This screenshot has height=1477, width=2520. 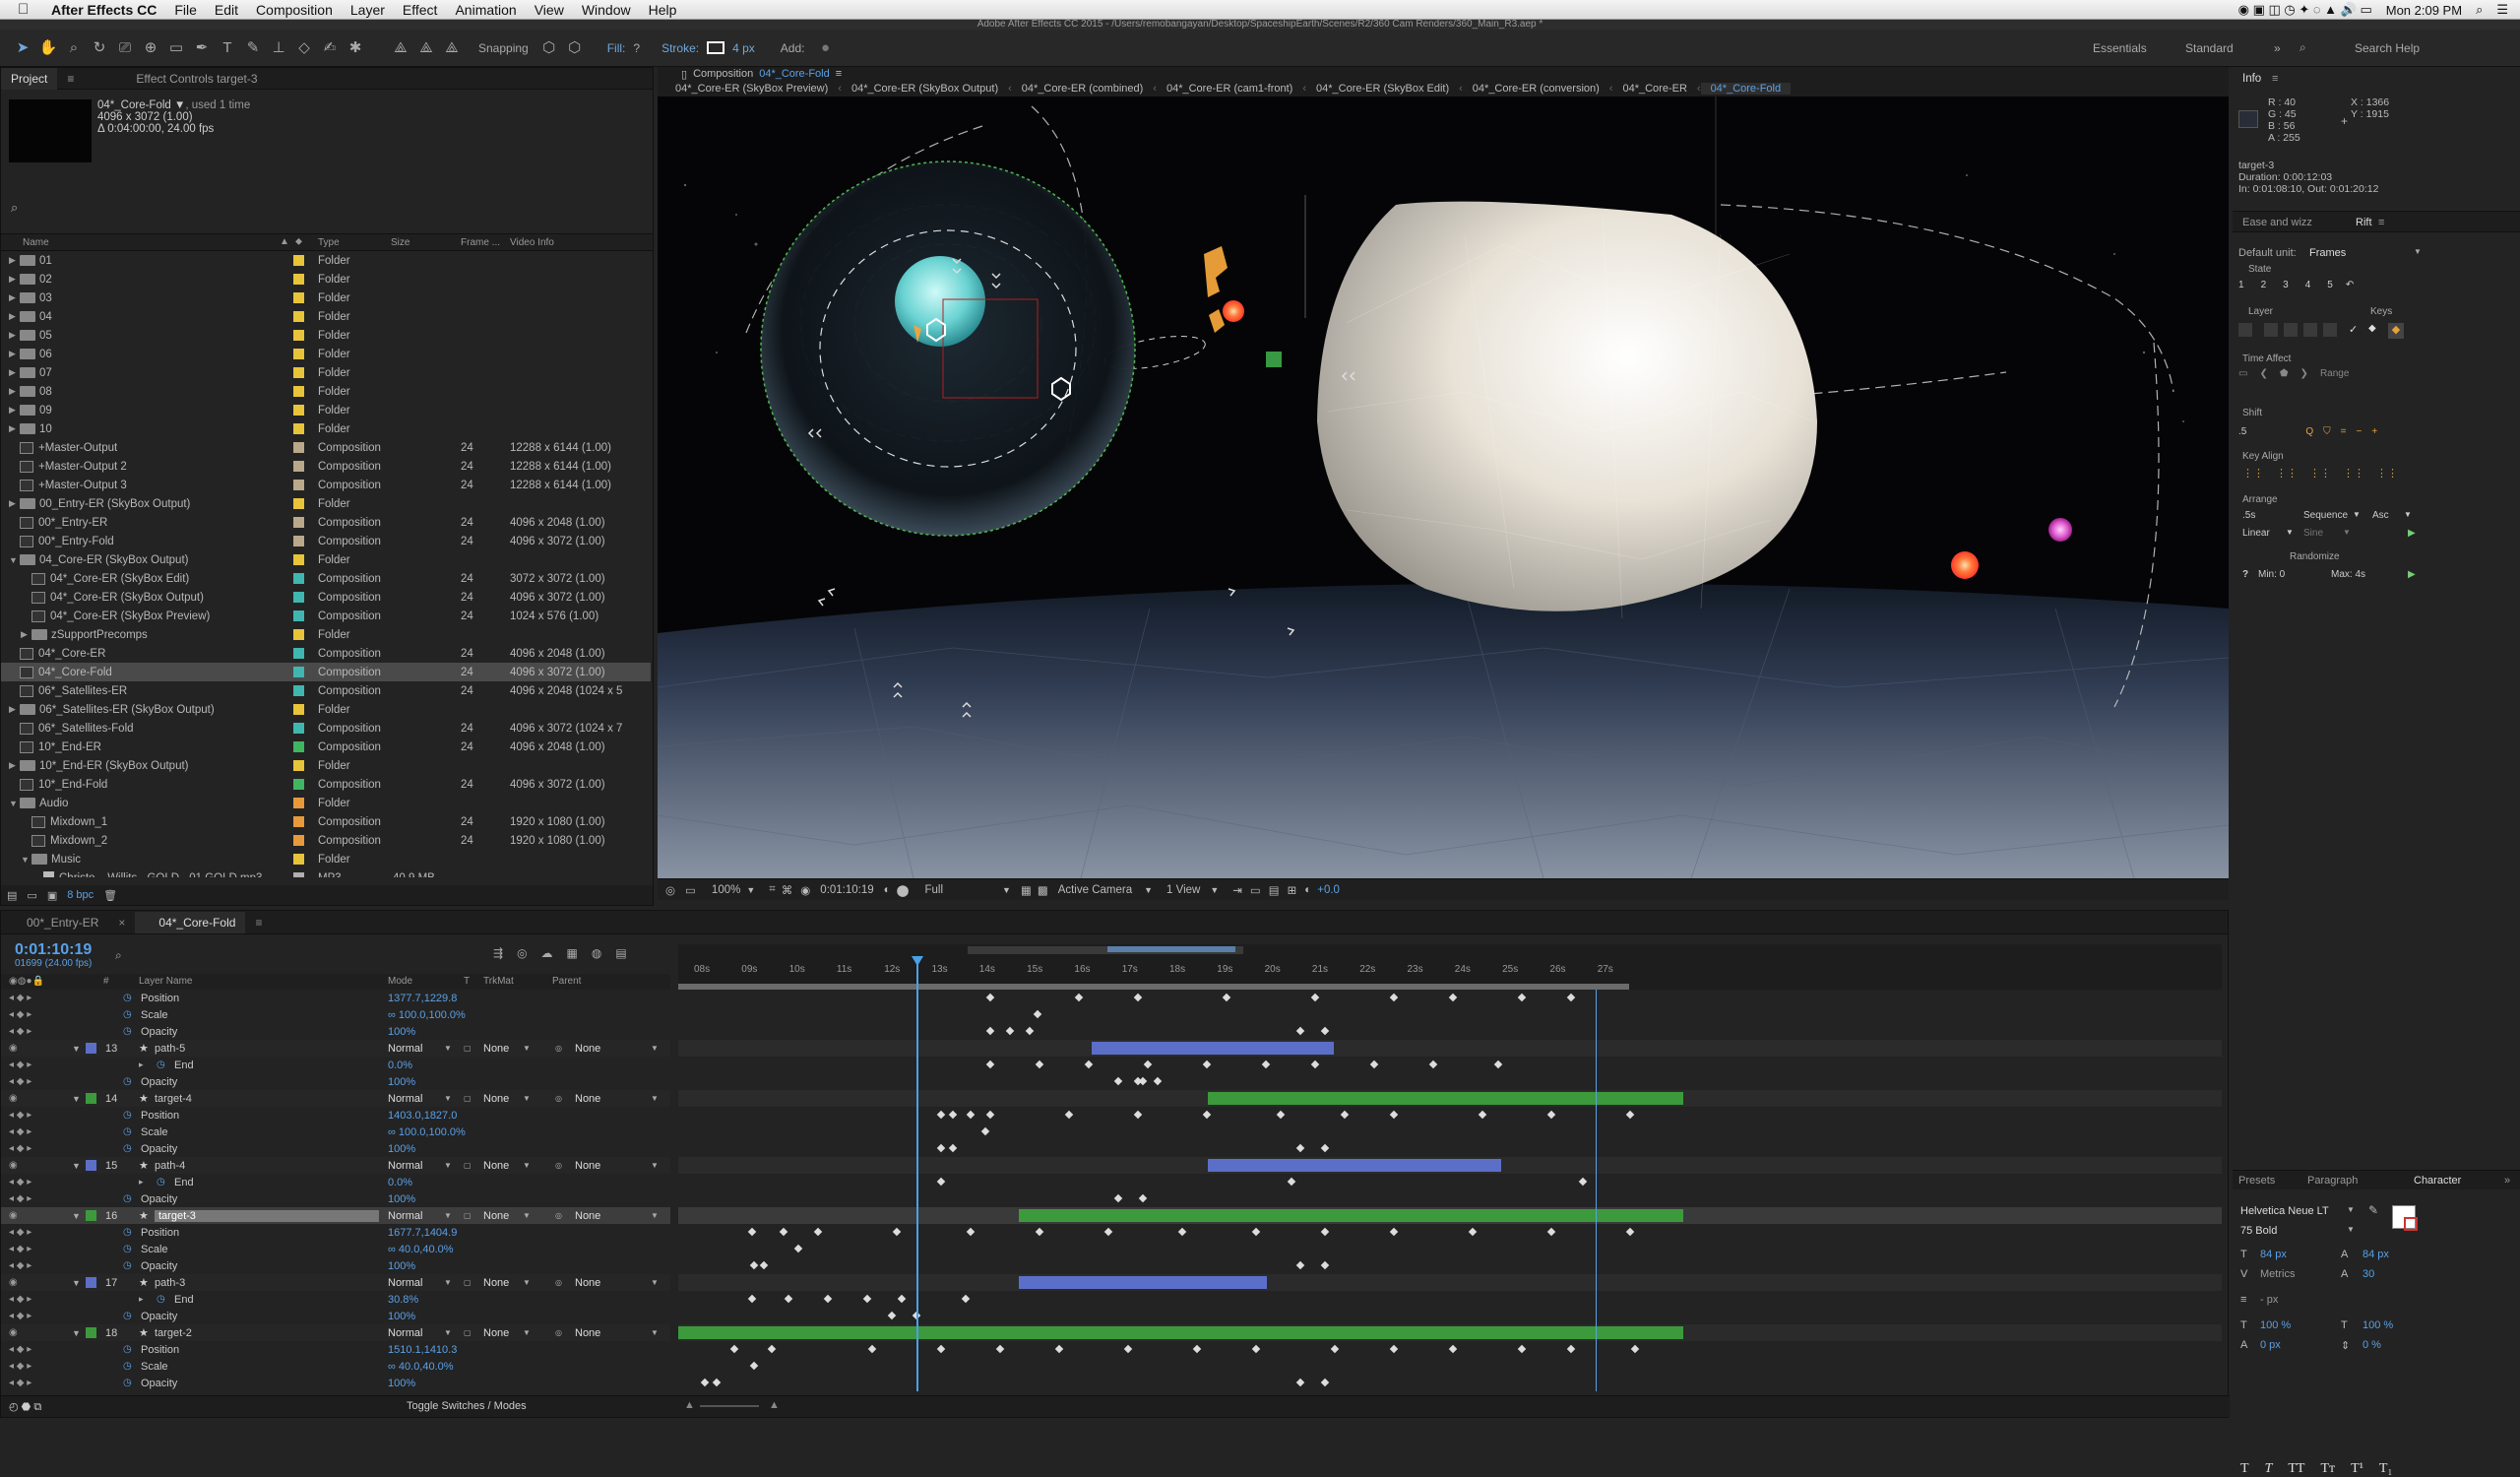 I want to click on property-row: ◂ ◆ ▸ ◷ Position 1510.1,1410.3, so click(x=335, y=1350).